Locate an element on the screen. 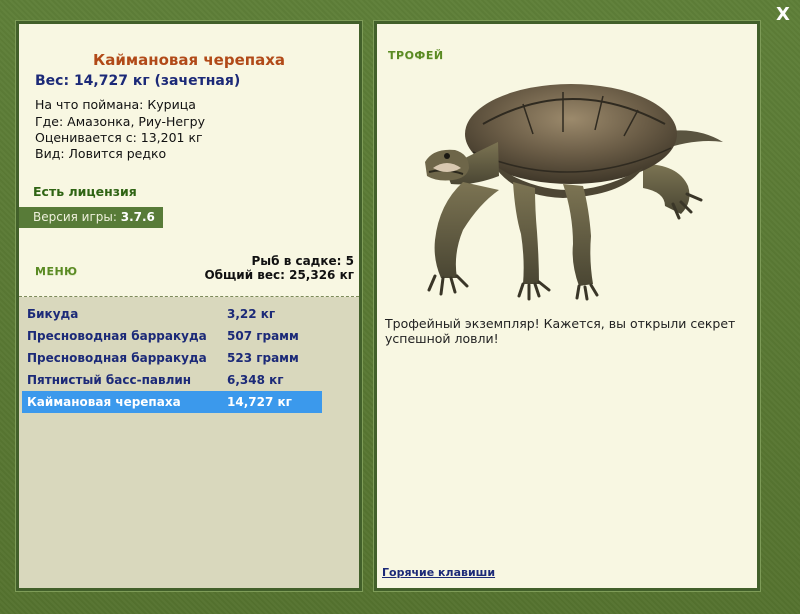 This screenshot has height=614, width=800. catch-name: Пятнистый басс-павлин is located at coordinates (109, 380).